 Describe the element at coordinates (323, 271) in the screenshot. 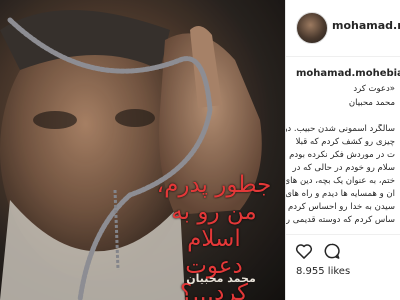

I see `likes-count: 8.955 likes` at that location.